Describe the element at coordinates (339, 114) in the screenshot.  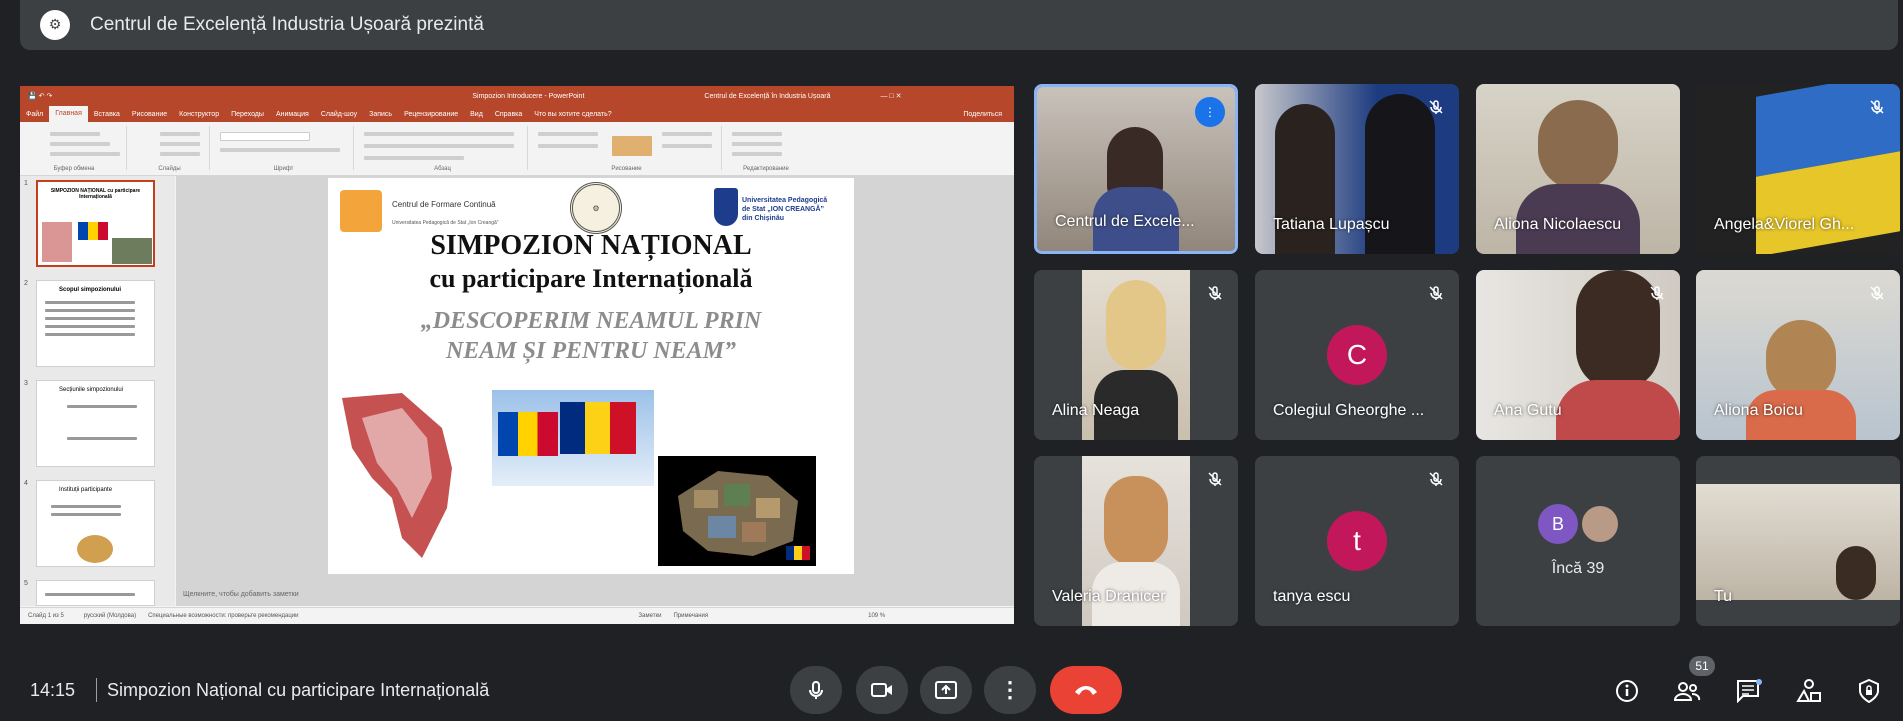
I see `ppt-tab: Слайд-шоу` at that location.